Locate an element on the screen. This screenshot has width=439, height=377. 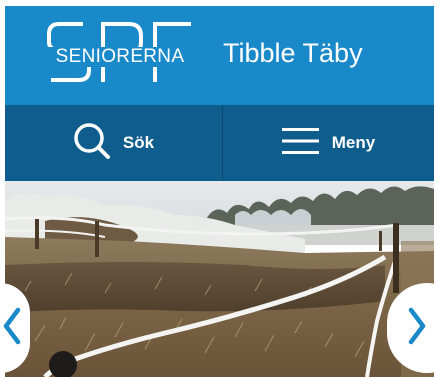
chevron-right-icon is located at coordinates (417, 328).